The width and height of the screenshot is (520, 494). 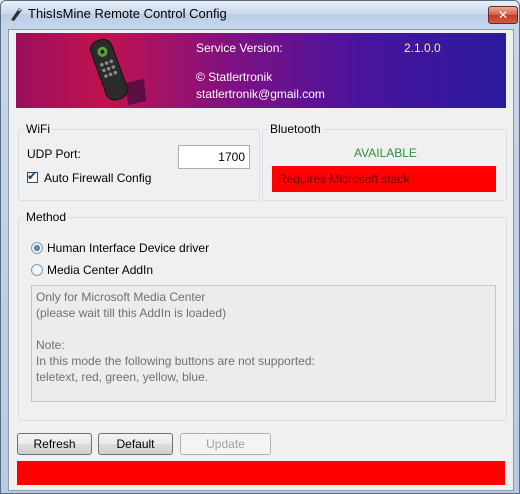 I want to click on copyright-text: © Statlertronik, so click(x=234, y=77).